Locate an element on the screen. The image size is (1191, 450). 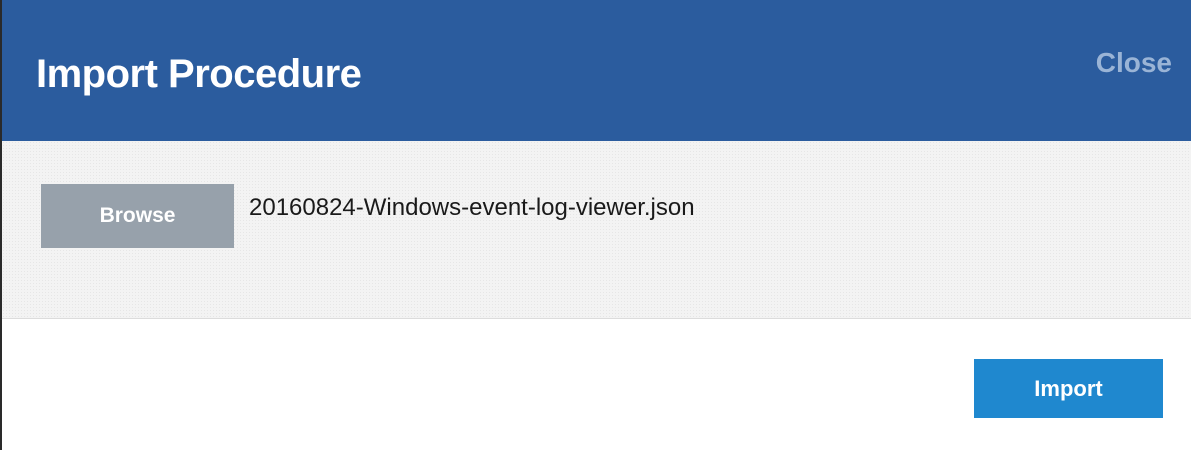
dialog-title: Import Procedure is located at coordinates (199, 74).